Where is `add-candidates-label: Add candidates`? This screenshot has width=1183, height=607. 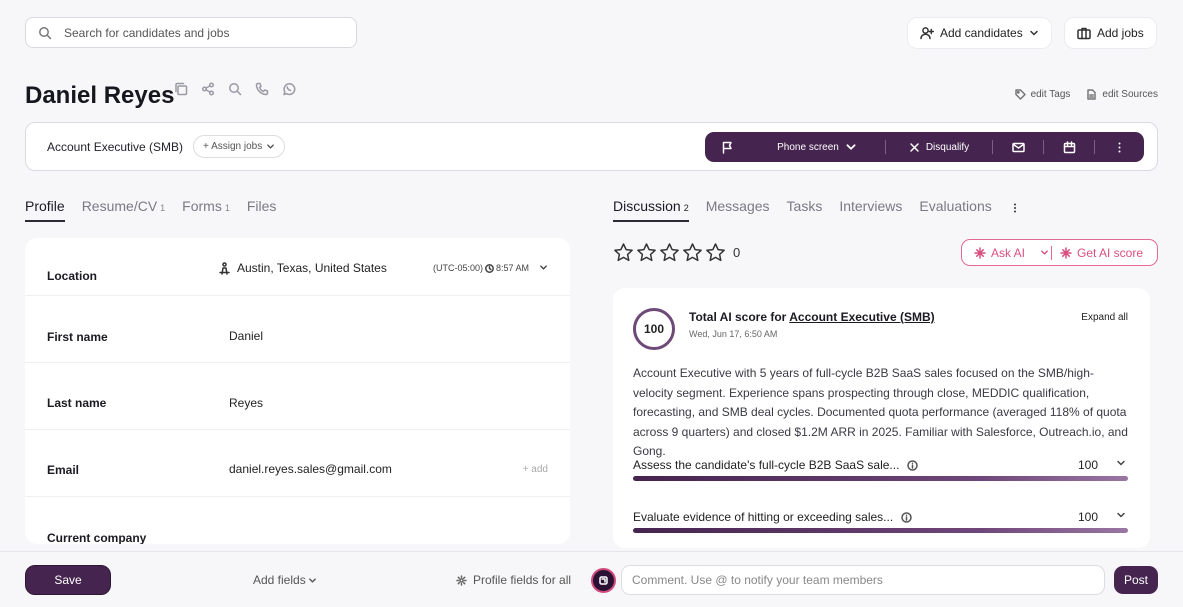 add-candidates-label: Add candidates is located at coordinates (981, 33).